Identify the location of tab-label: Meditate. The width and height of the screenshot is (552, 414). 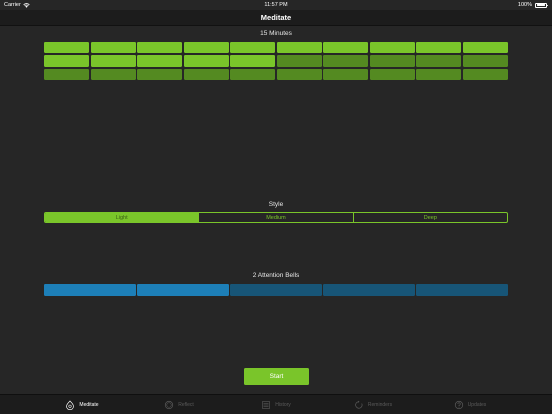
(89, 404).